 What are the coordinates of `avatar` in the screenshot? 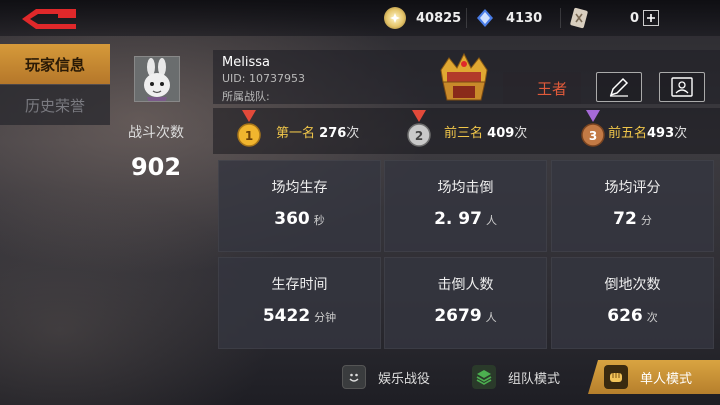 It's located at (157, 79).